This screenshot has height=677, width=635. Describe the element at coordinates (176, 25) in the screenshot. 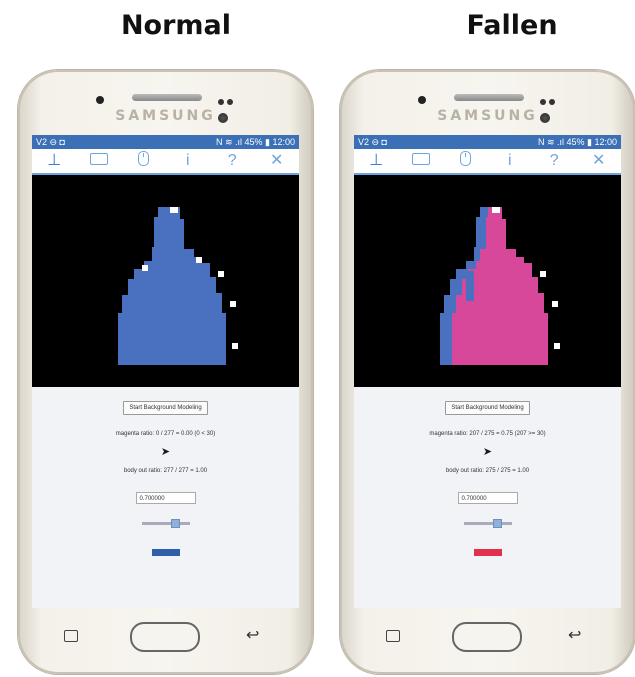

I see `caption-normal: Normal` at that location.